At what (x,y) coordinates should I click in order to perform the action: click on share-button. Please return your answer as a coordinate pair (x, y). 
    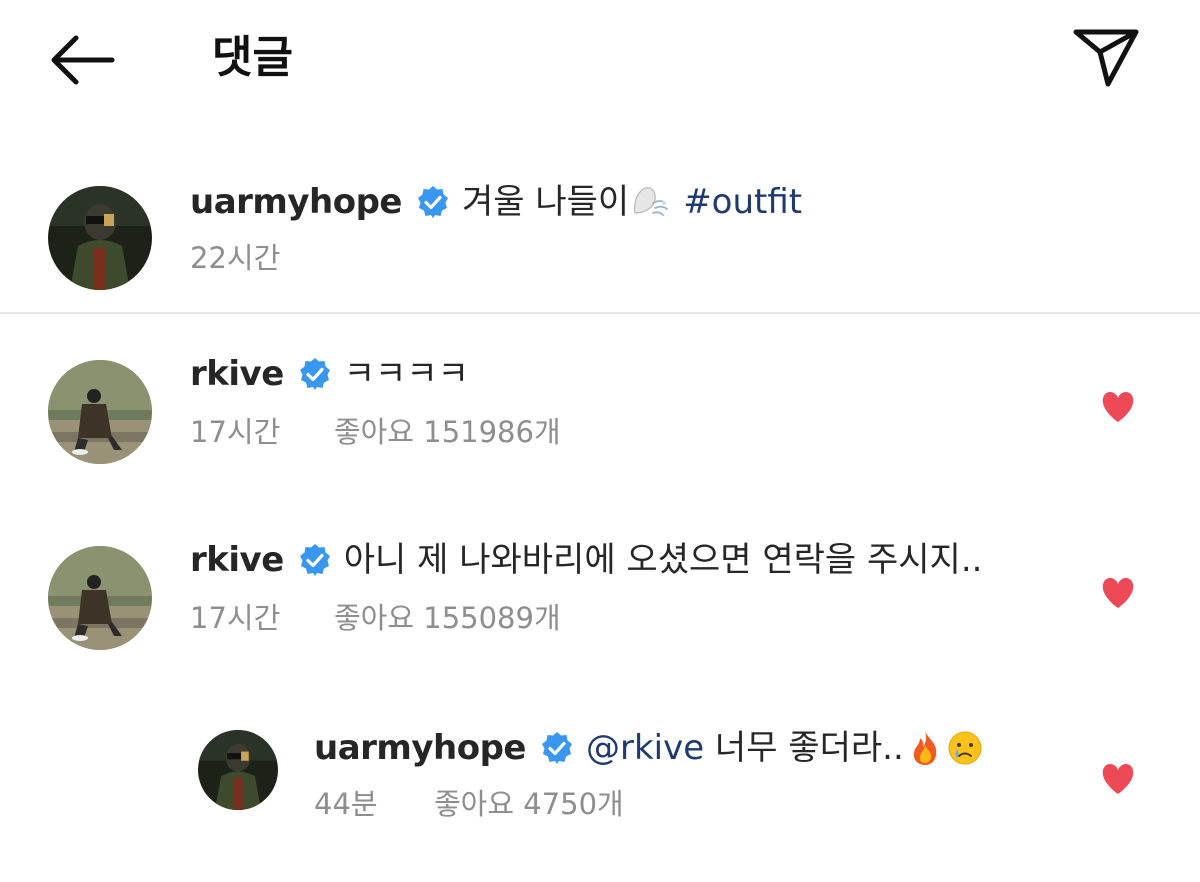
    Looking at the image, I should click on (1106, 57).